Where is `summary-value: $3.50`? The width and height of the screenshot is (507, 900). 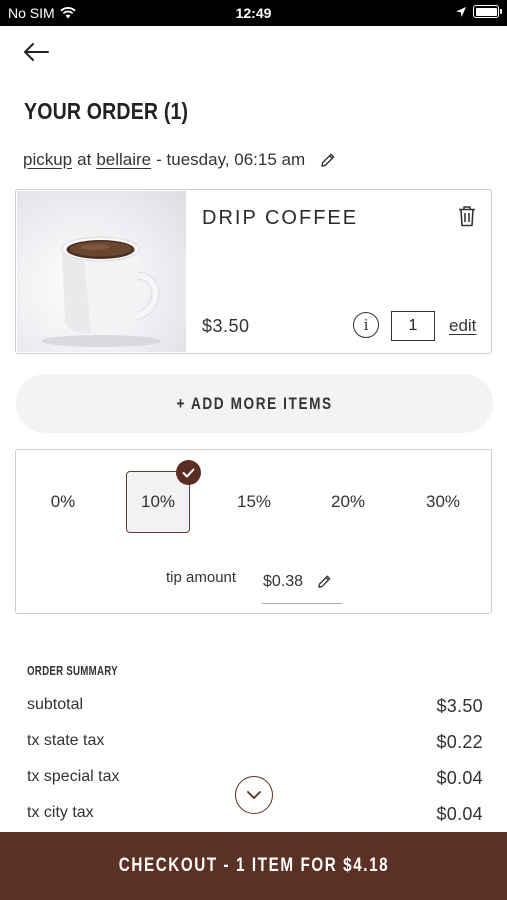
summary-value: $3.50 is located at coordinates (459, 706).